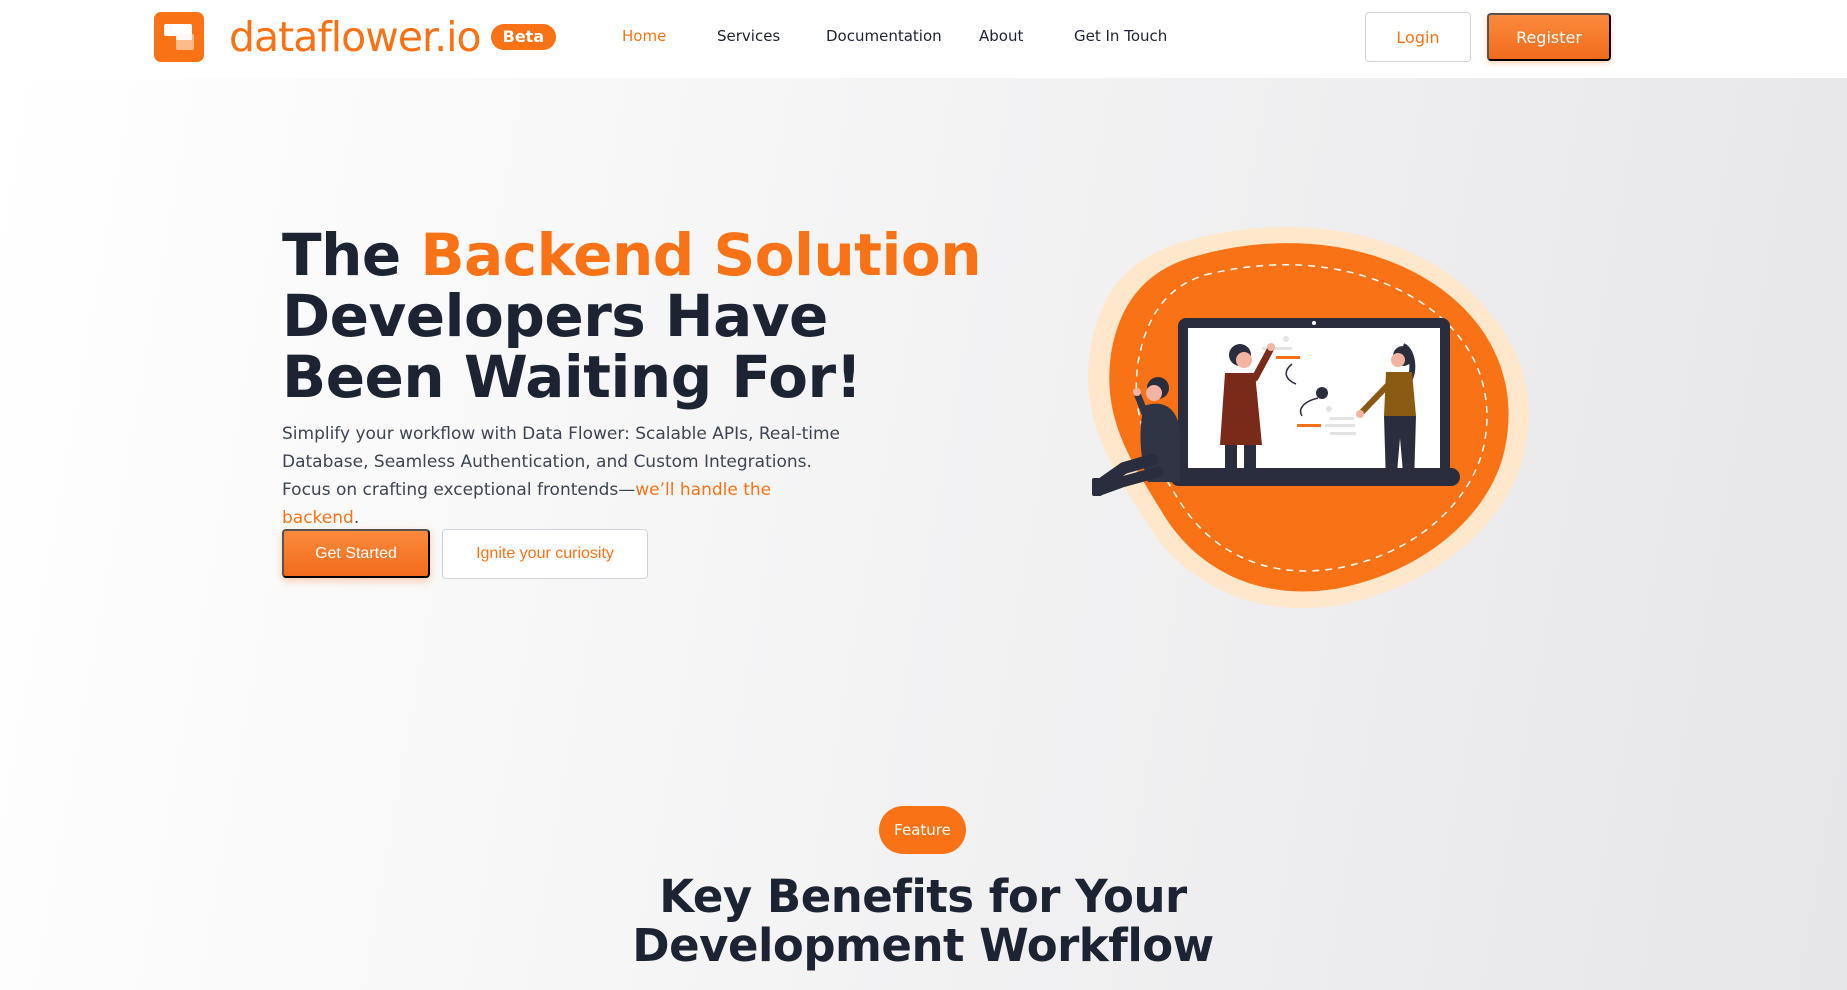  What do you see at coordinates (1549, 37) in the screenshot?
I see `register-button: Register` at bounding box center [1549, 37].